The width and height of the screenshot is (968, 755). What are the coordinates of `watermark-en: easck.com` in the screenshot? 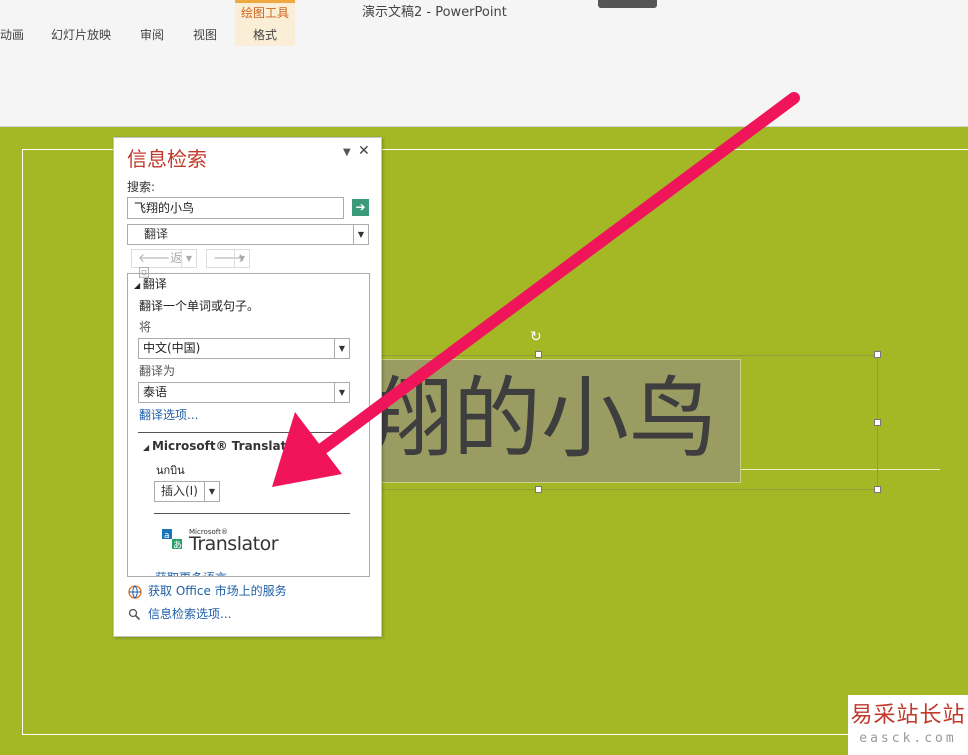 It's located at (908, 738).